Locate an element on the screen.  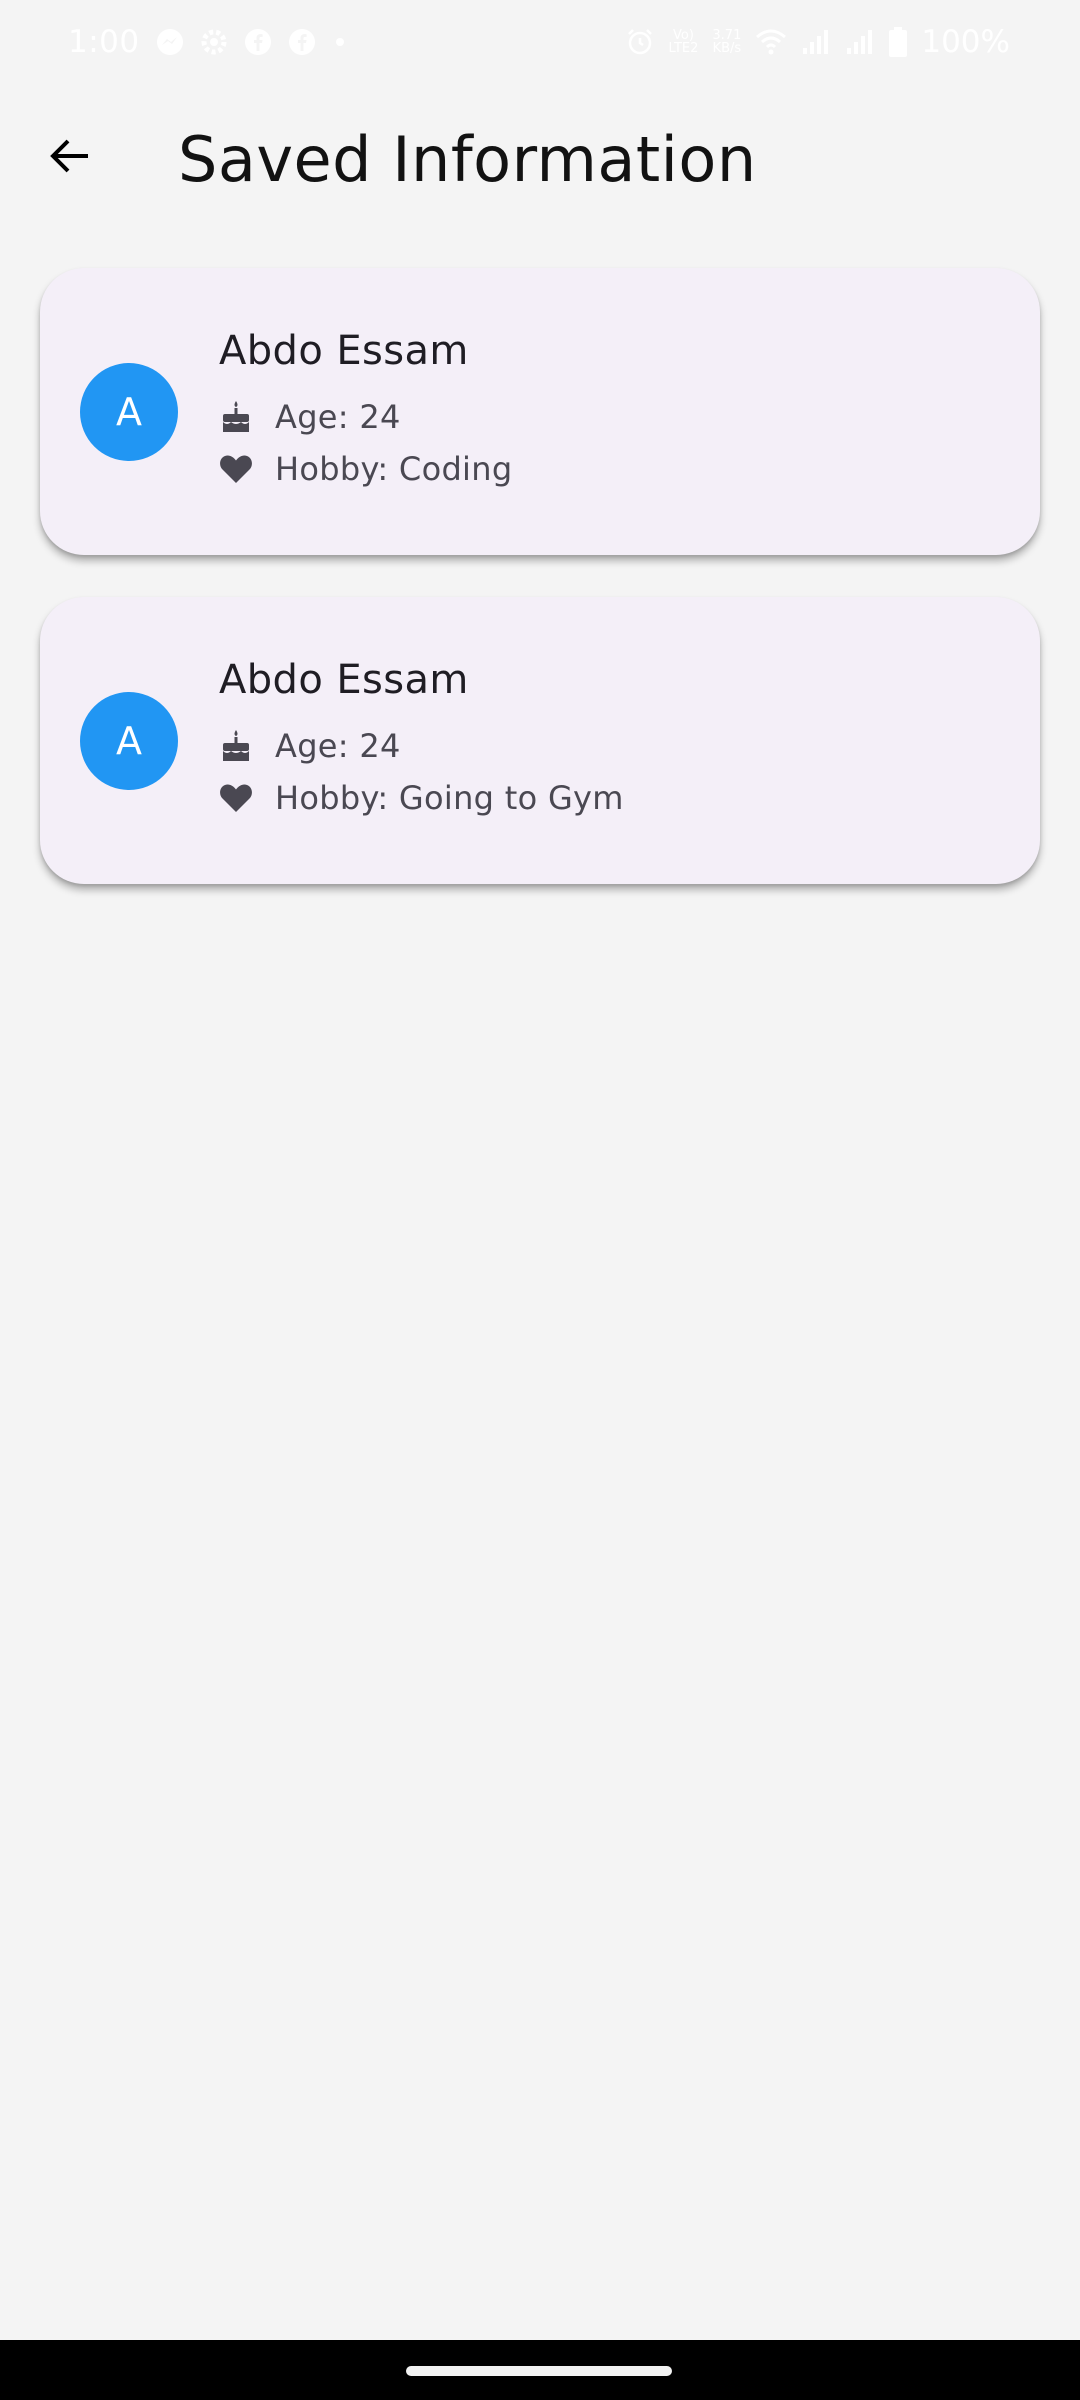
network-speed: 3.71 KB/s is located at coordinates (726, 42).